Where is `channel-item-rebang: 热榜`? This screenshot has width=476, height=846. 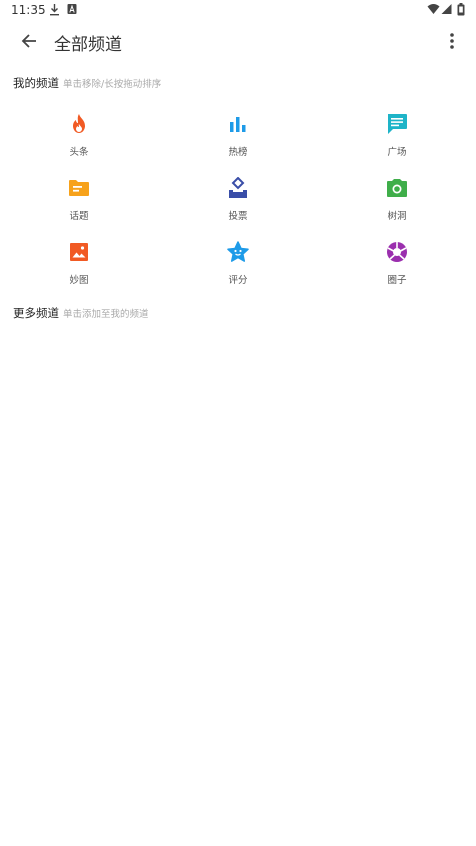
channel-item-rebang: 热榜 is located at coordinates (238, 140).